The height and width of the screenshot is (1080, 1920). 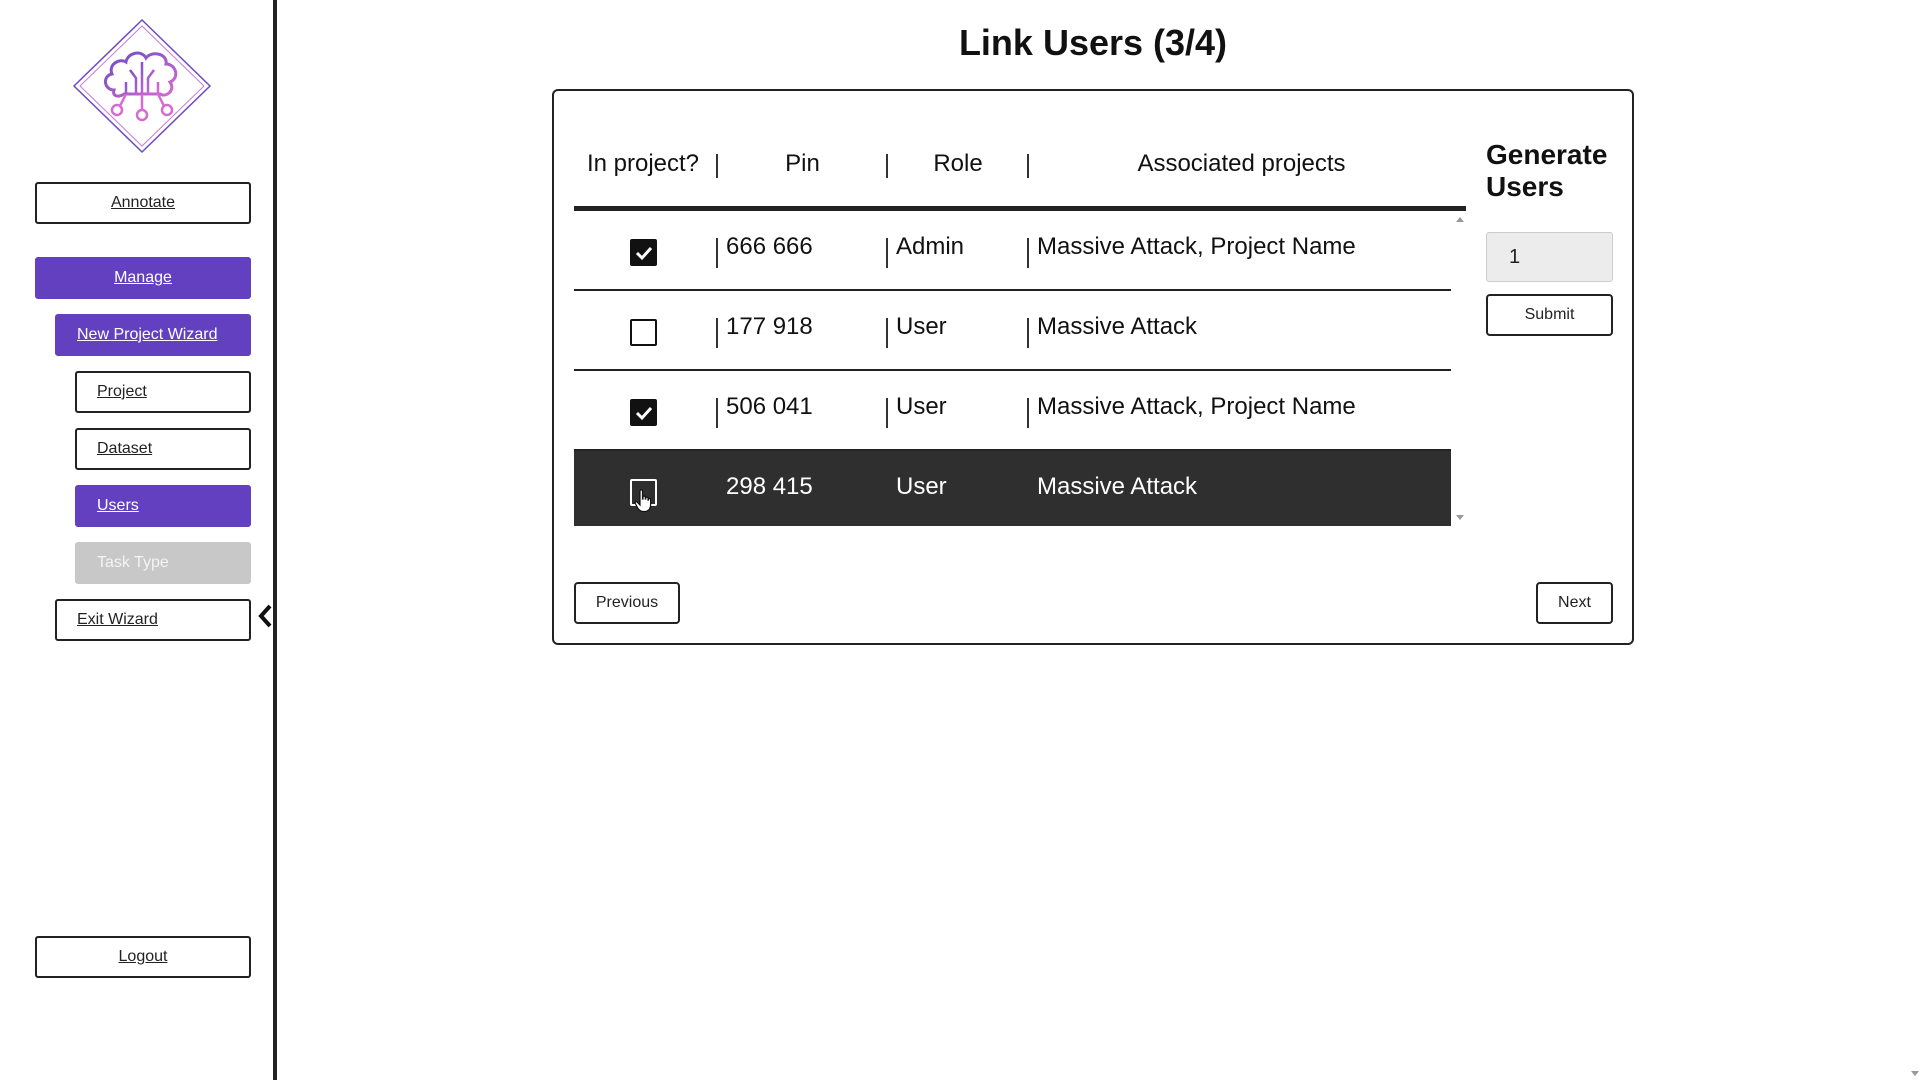 I want to click on hand-cursor-icon, so click(x=643, y=501).